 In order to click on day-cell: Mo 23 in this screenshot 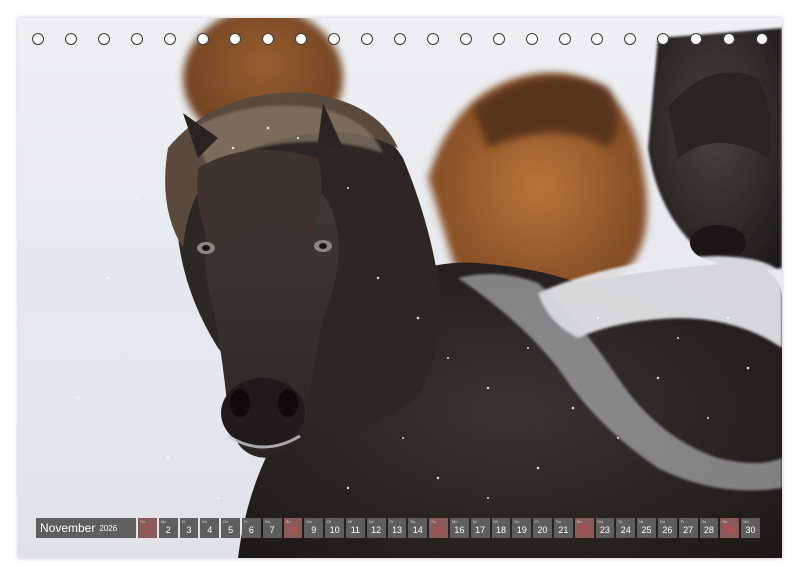, I will do `click(605, 528)`.